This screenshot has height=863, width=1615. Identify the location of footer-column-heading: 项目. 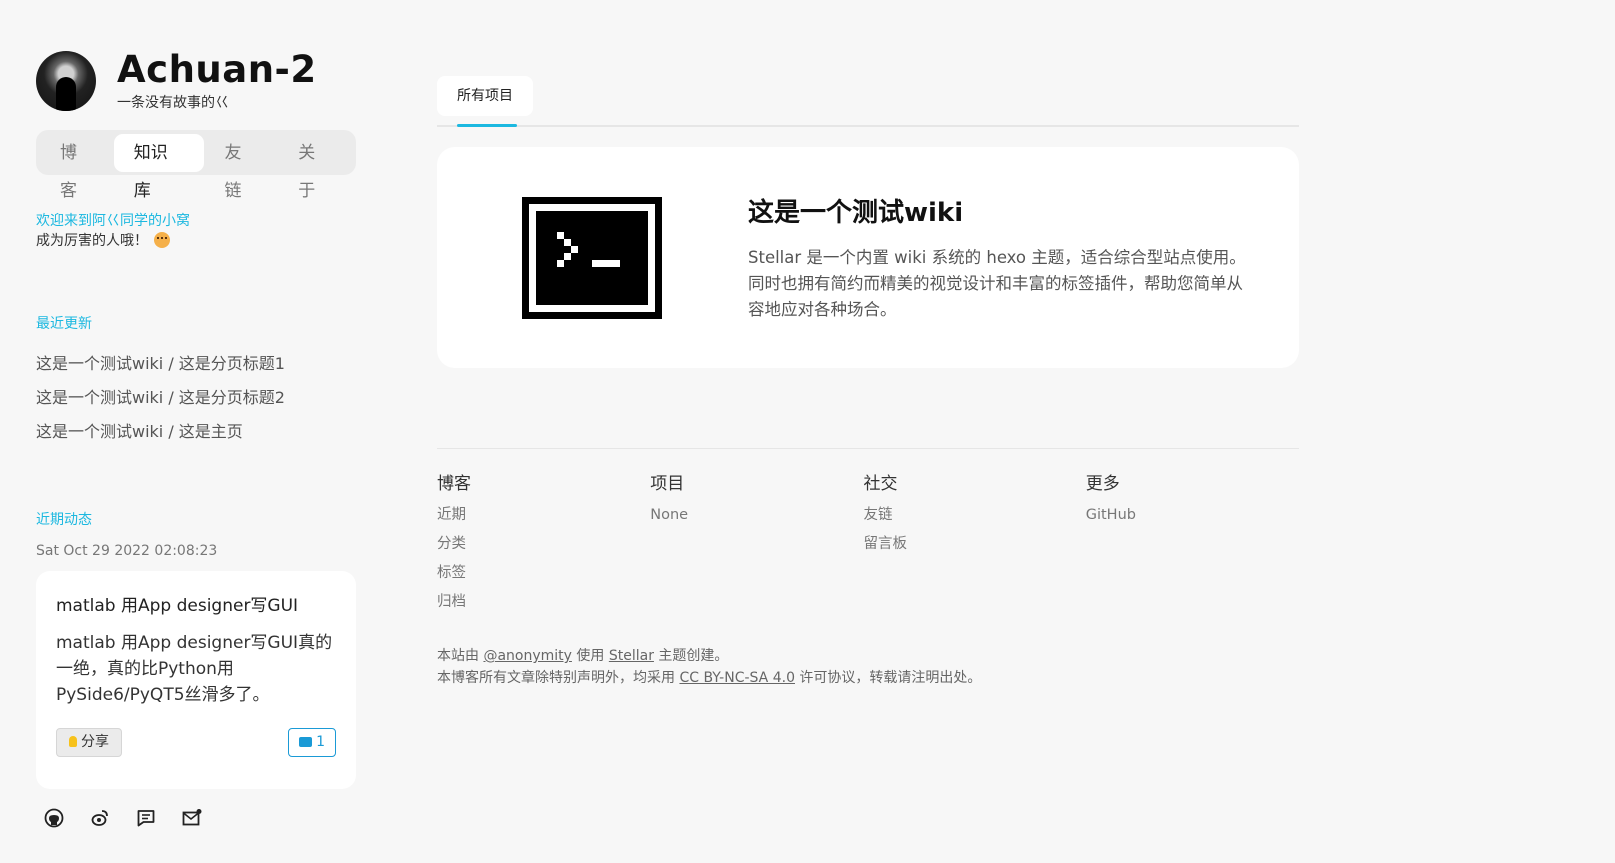
(667, 484).